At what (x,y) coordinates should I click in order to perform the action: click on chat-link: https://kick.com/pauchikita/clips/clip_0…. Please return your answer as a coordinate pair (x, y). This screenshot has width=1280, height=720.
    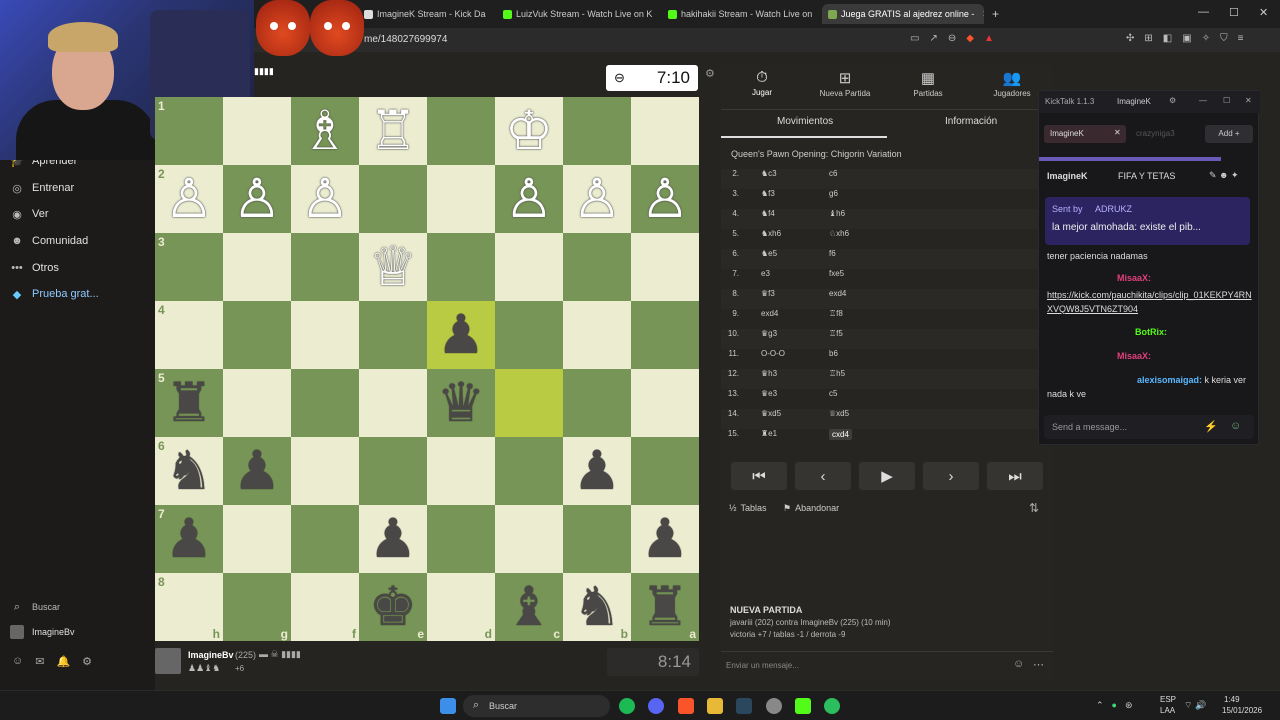
    Looking at the image, I should click on (1149, 302).